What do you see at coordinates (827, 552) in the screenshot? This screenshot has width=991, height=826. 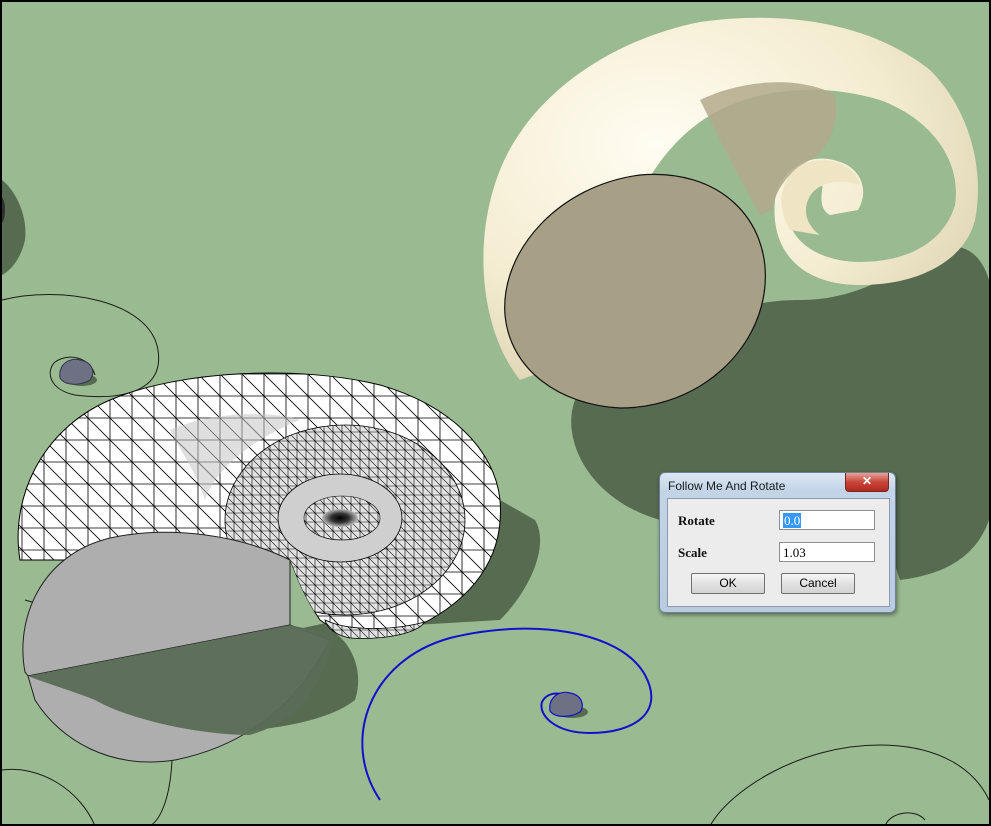 I see `scale-input: 1.03` at bounding box center [827, 552].